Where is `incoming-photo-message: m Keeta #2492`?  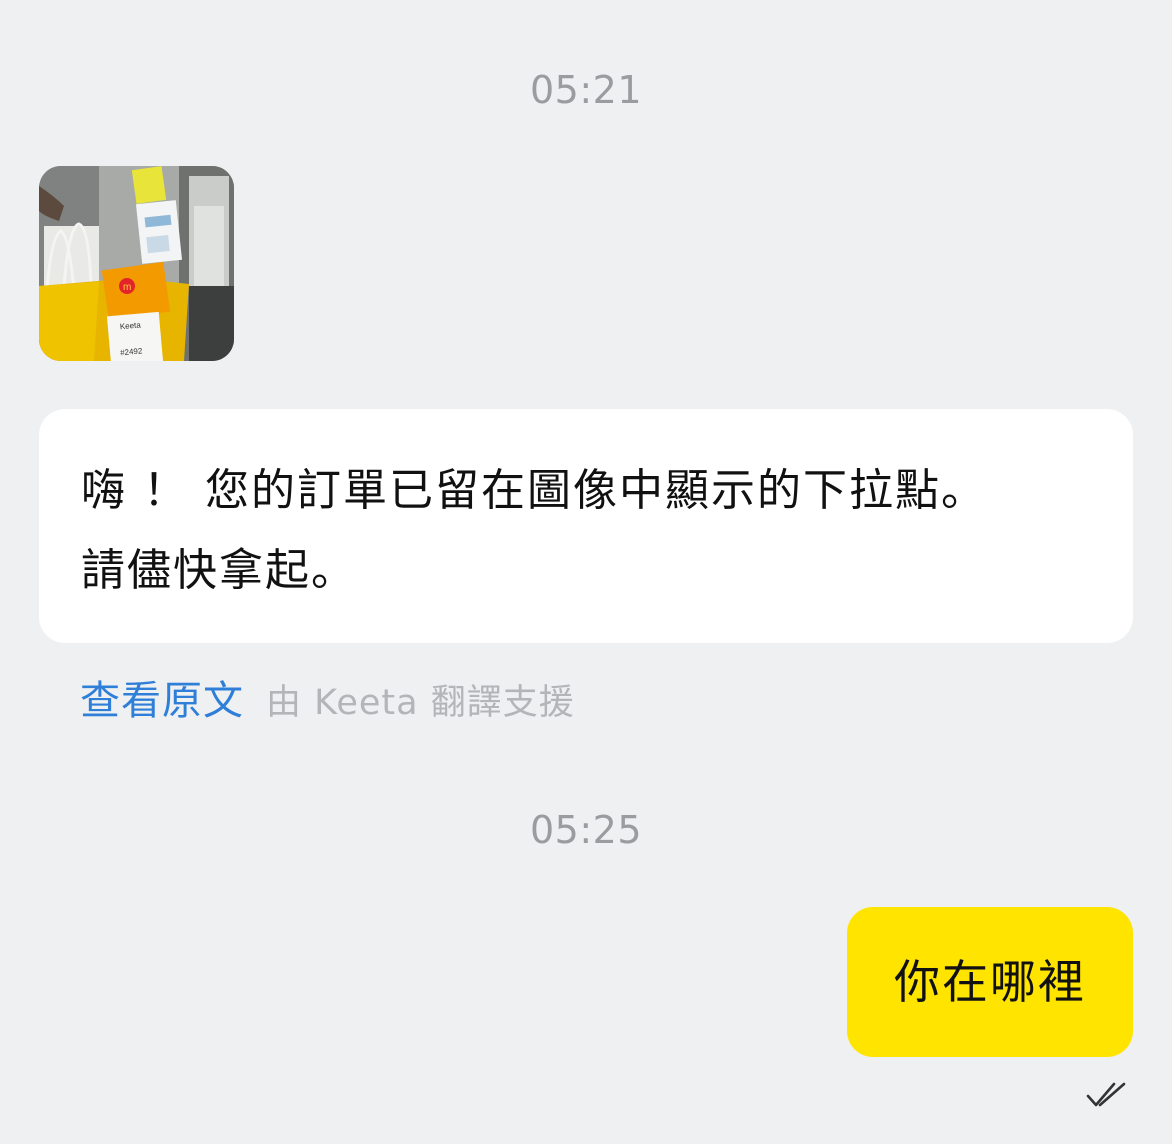
incoming-photo-message: m Keeta #2492 is located at coordinates (136, 263).